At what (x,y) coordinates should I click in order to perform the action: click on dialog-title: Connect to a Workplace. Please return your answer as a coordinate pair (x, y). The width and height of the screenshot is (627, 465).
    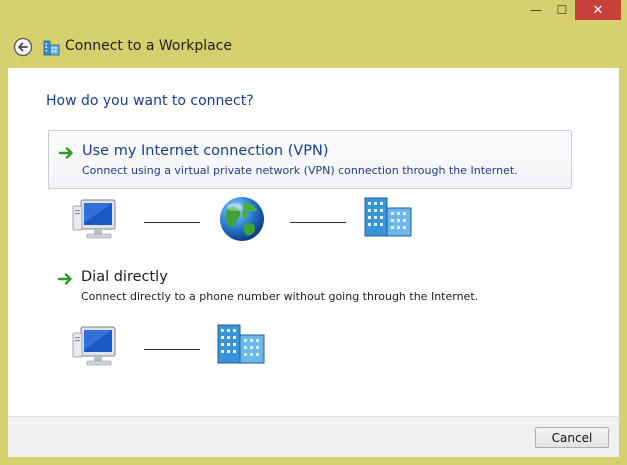
    Looking at the image, I should click on (148, 46).